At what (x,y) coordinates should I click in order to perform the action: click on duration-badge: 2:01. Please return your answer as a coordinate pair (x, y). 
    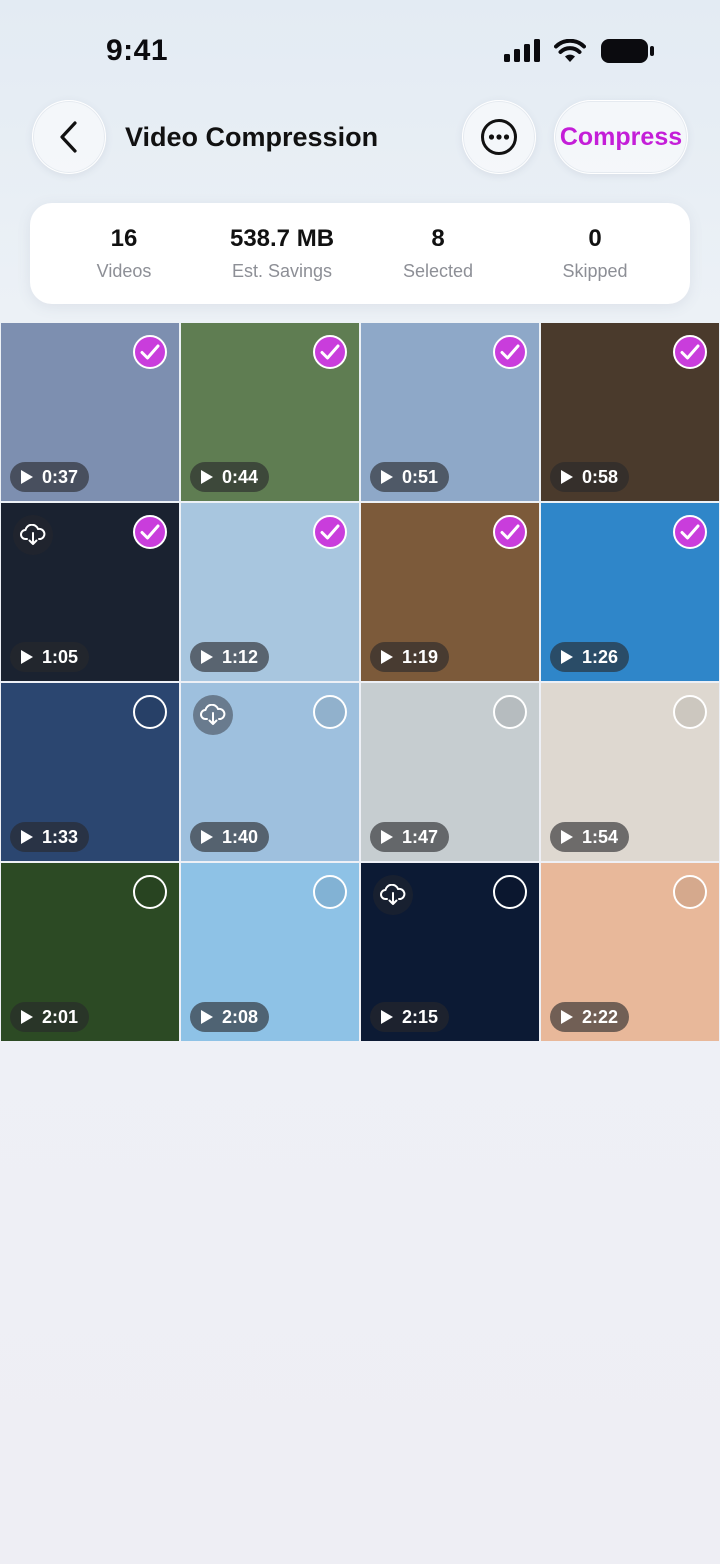
    Looking at the image, I should click on (50, 1017).